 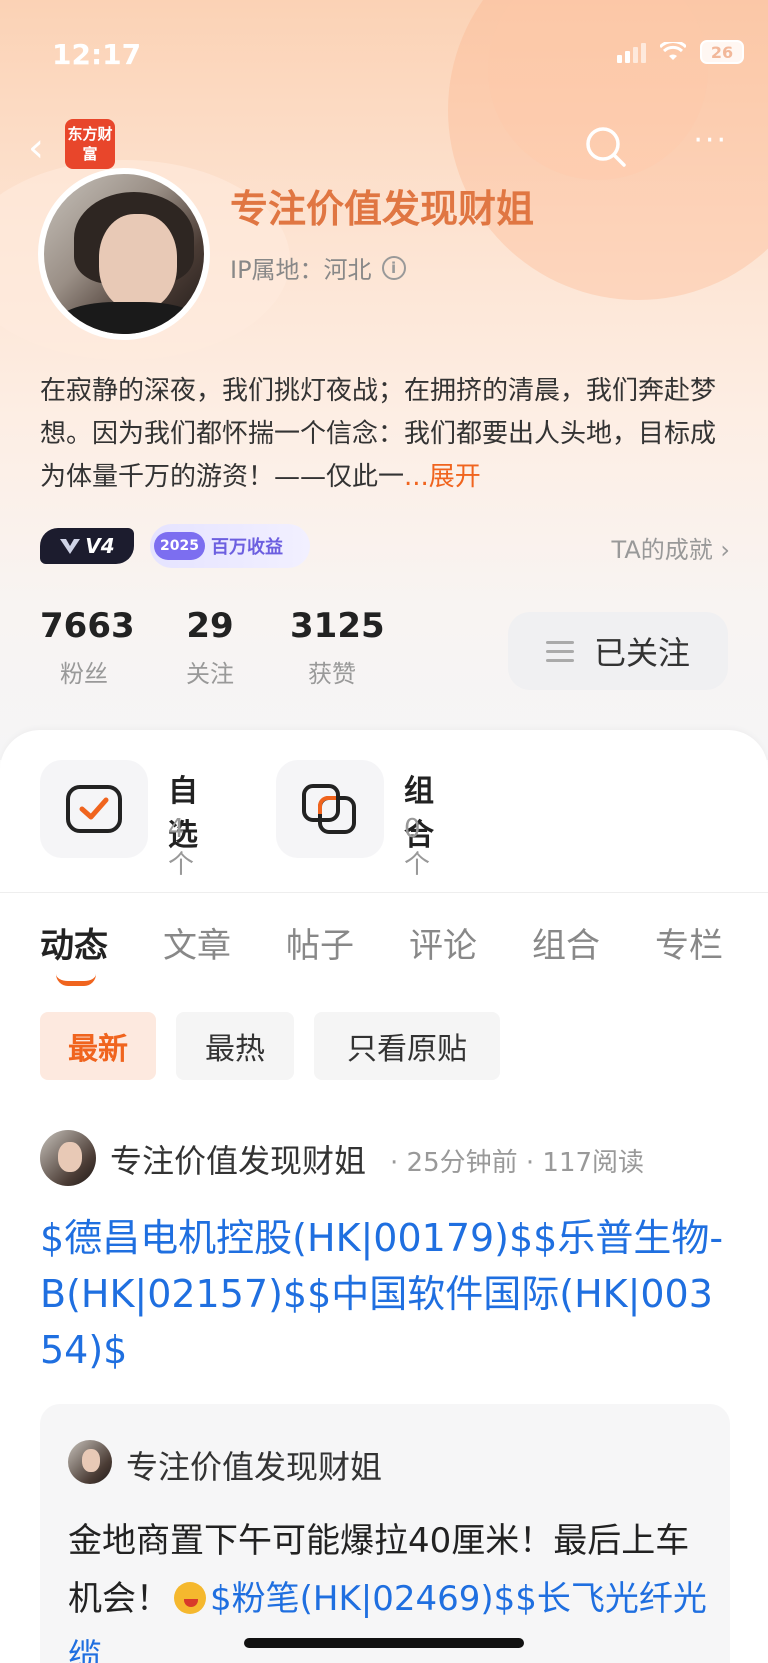 What do you see at coordinates (246, 547) in the screenshot?
I see `award-label: 百万收益` at bounding box center [246, 547].